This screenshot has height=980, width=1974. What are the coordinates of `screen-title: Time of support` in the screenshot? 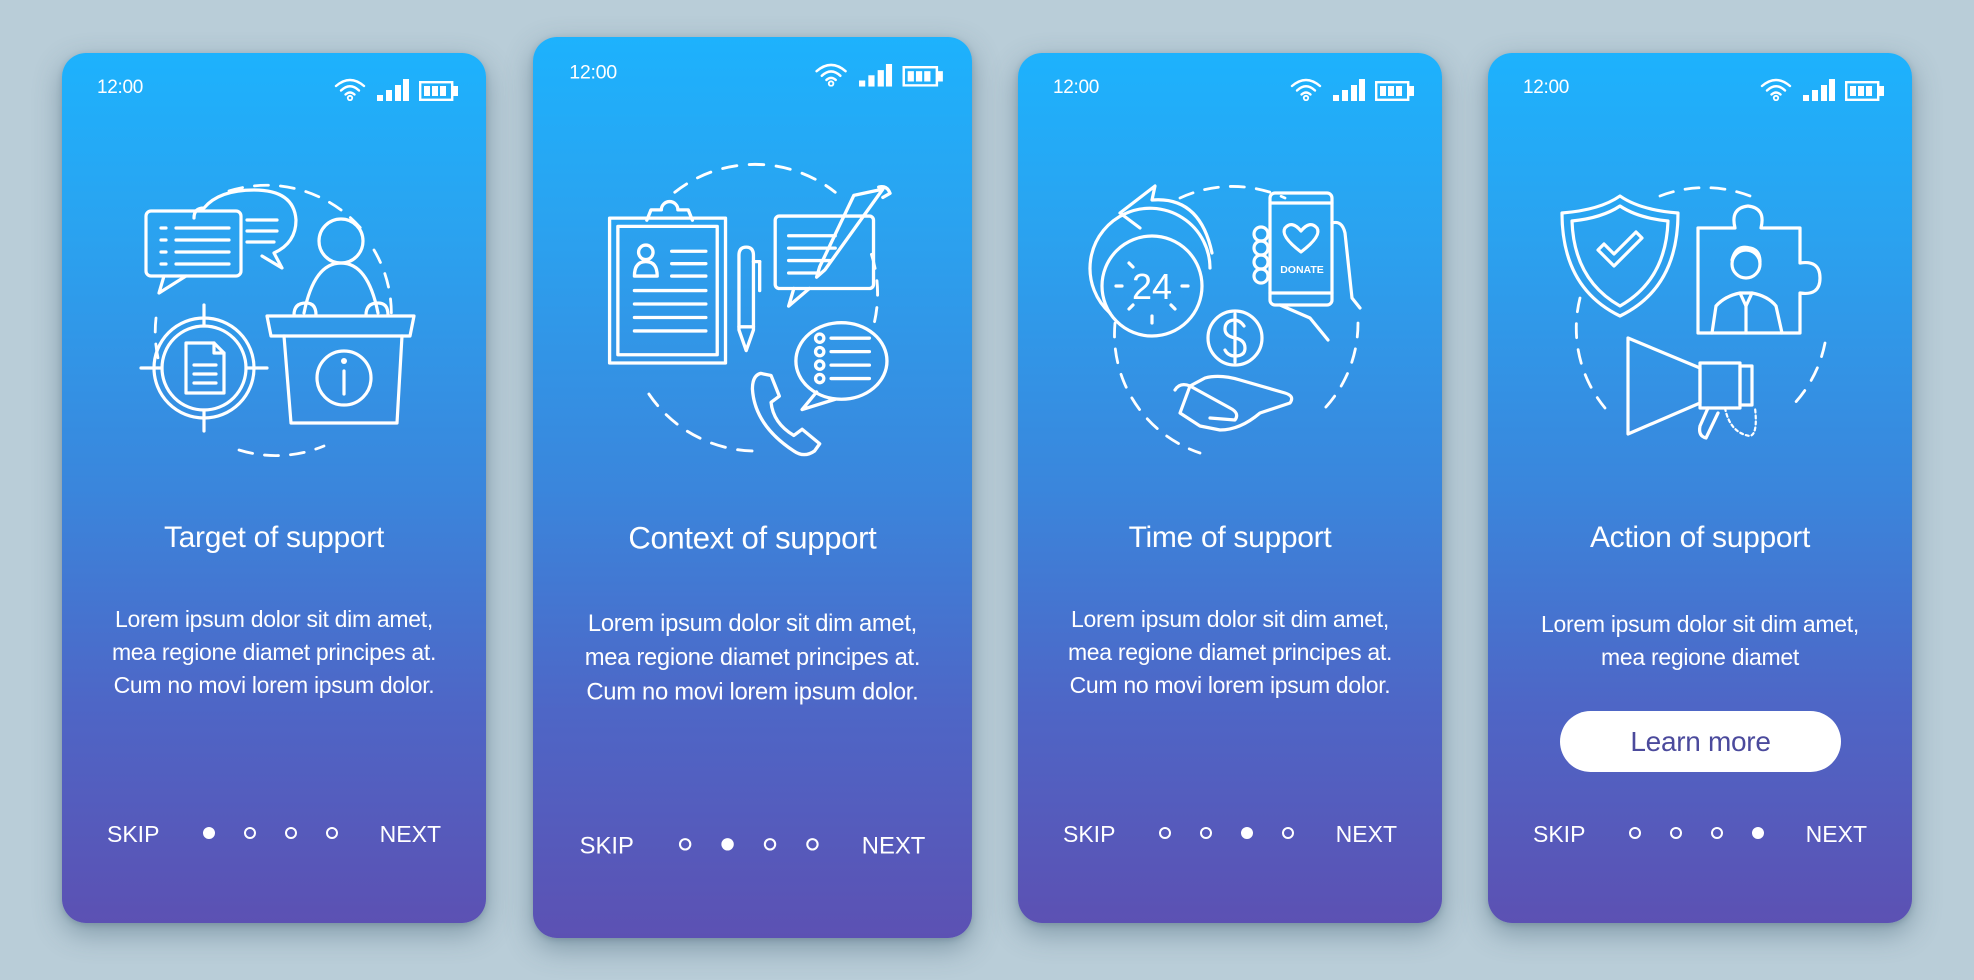 It's located at (1230, 537).